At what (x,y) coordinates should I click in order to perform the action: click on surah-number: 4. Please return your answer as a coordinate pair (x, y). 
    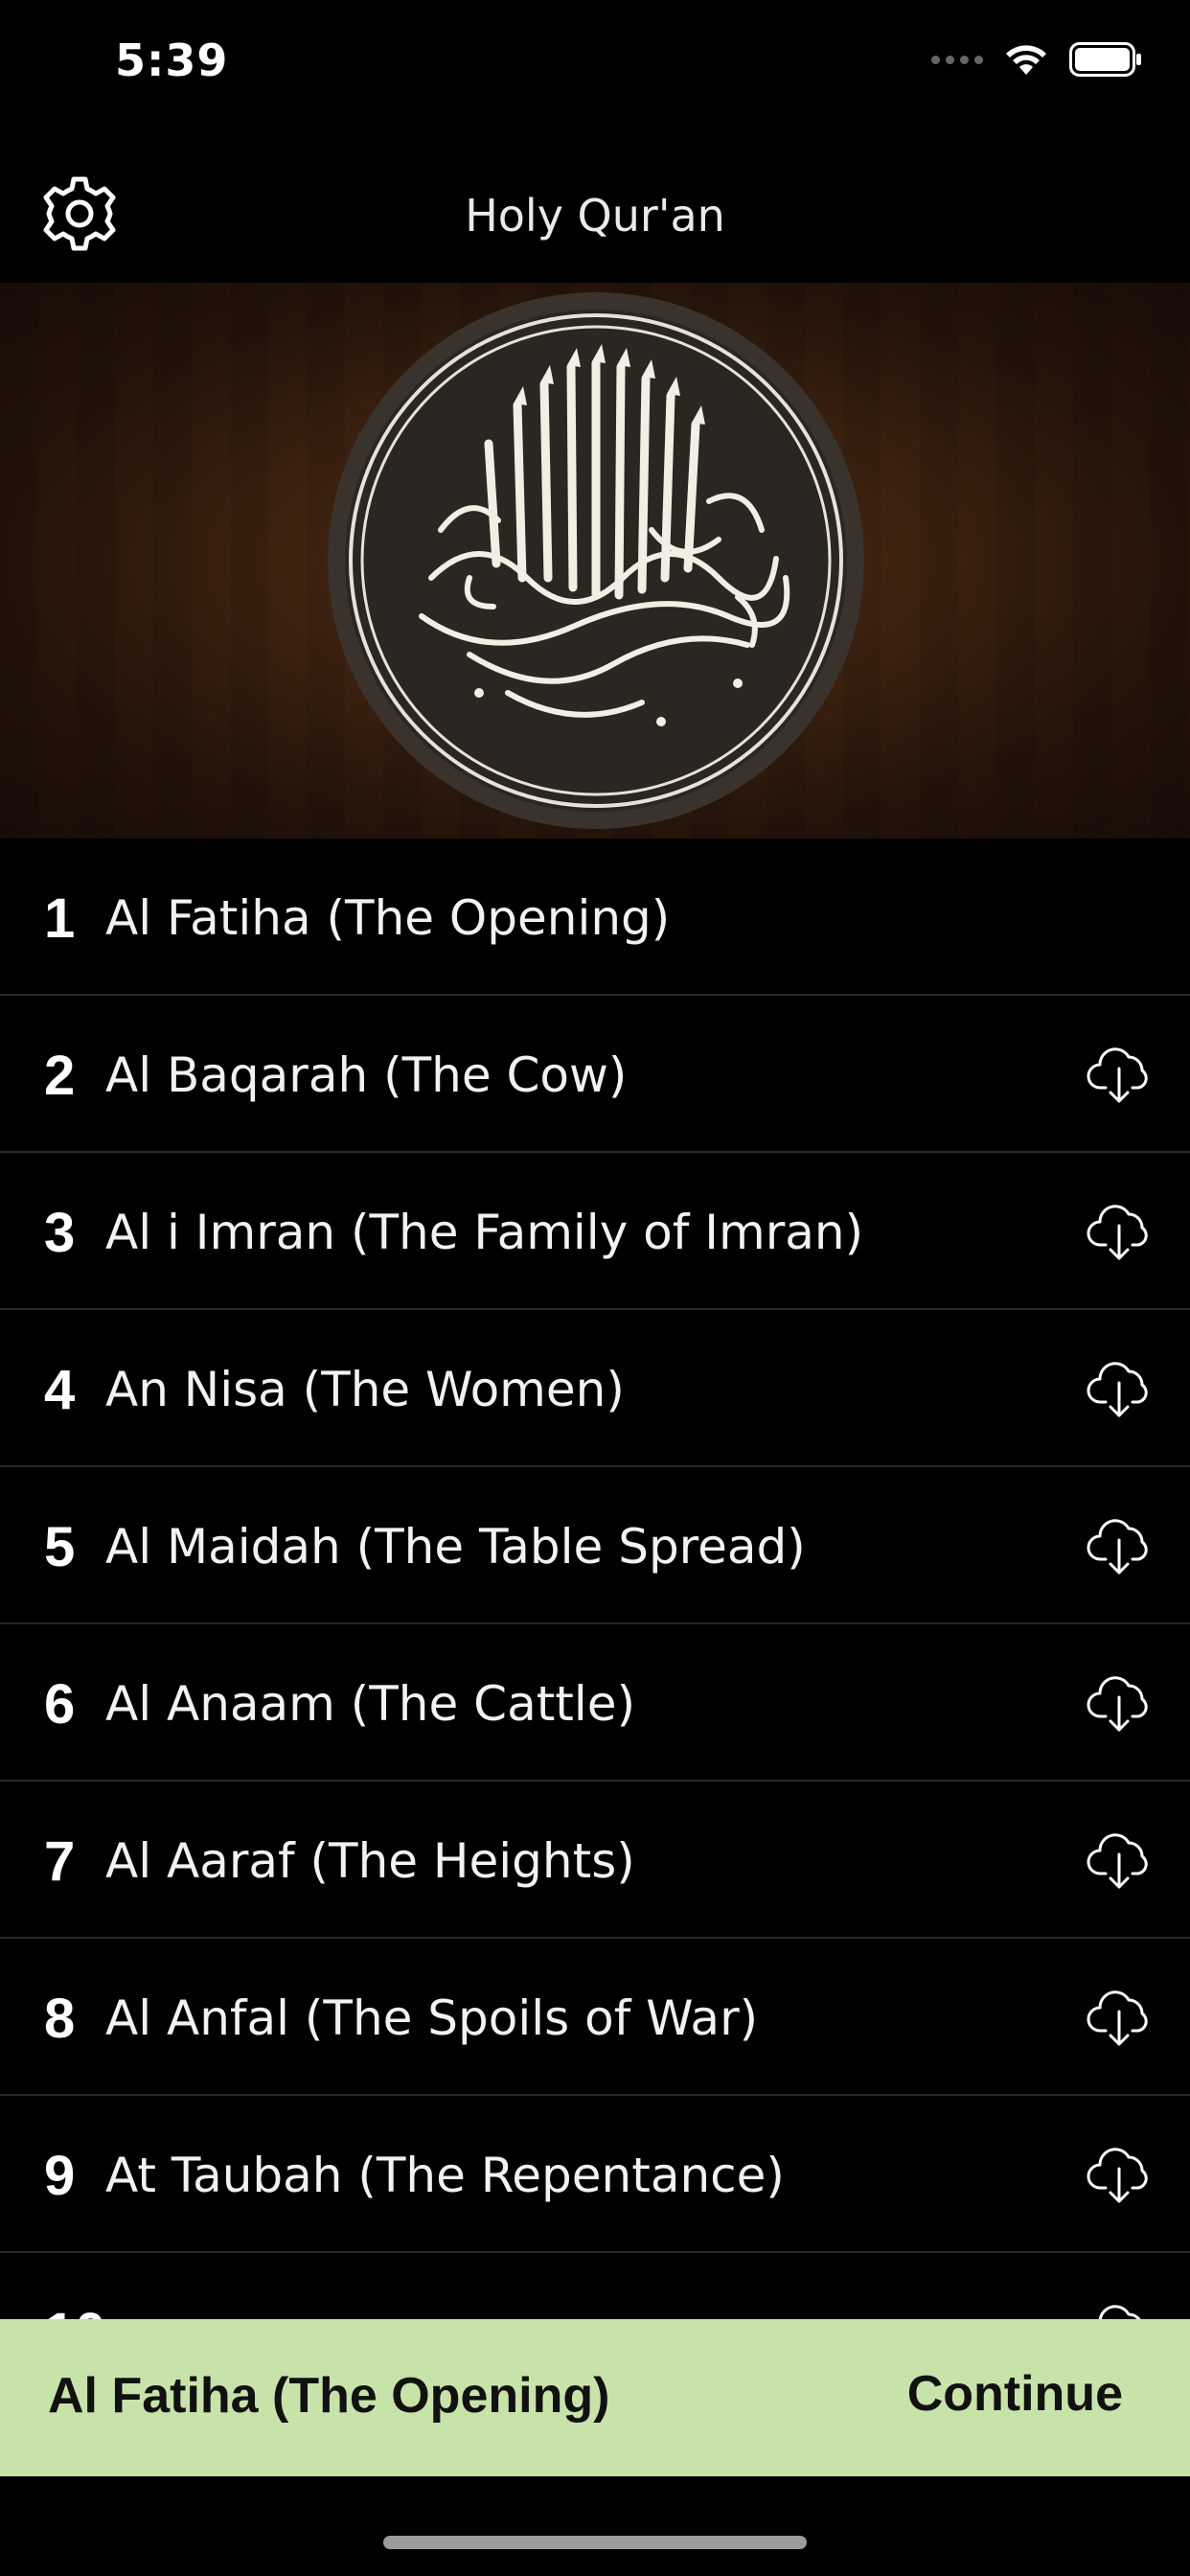
    Looking at the image, I should click on (60, 1390).